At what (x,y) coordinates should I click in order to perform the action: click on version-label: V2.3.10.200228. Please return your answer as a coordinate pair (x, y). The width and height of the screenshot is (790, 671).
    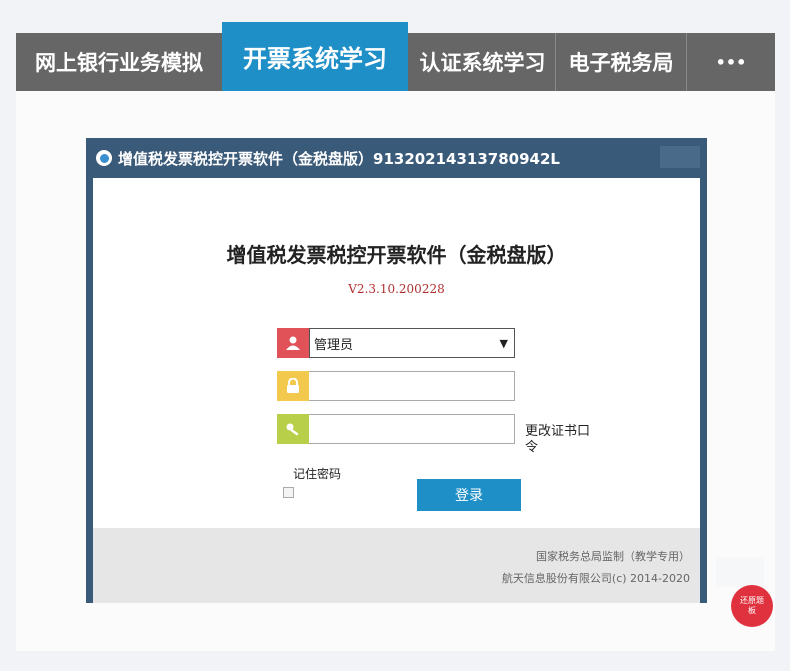
    Looking at the image, I should click on (396, 289).